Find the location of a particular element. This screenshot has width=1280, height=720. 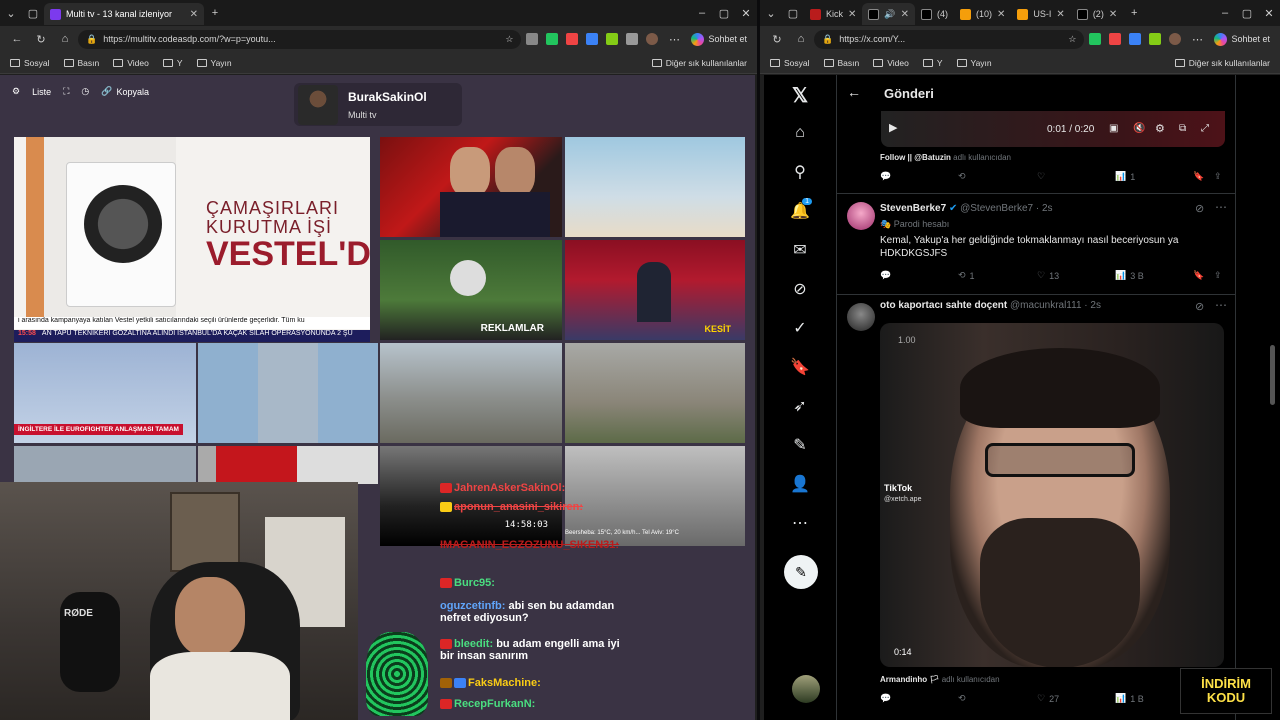

tab-us: US-I ✕ is located at coordinates (1040, 14).